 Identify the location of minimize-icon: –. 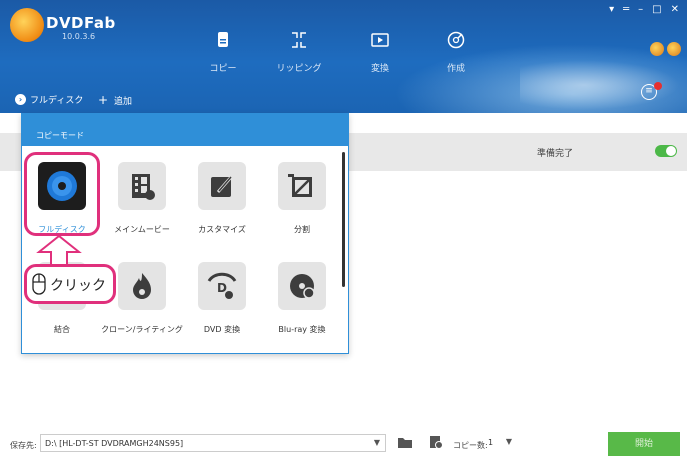
(640, 9).